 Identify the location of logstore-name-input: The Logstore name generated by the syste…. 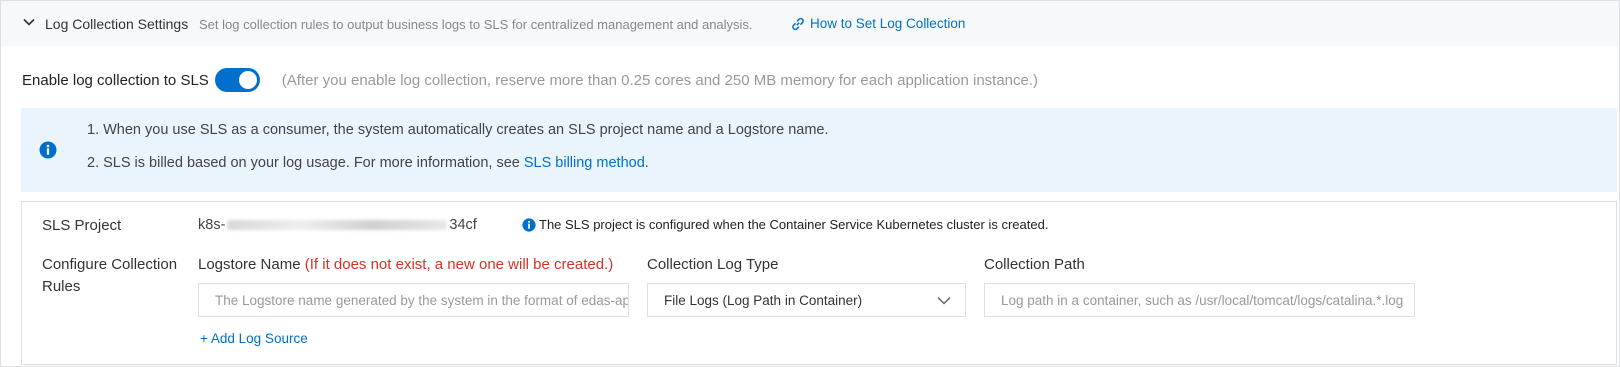
(413, 300).